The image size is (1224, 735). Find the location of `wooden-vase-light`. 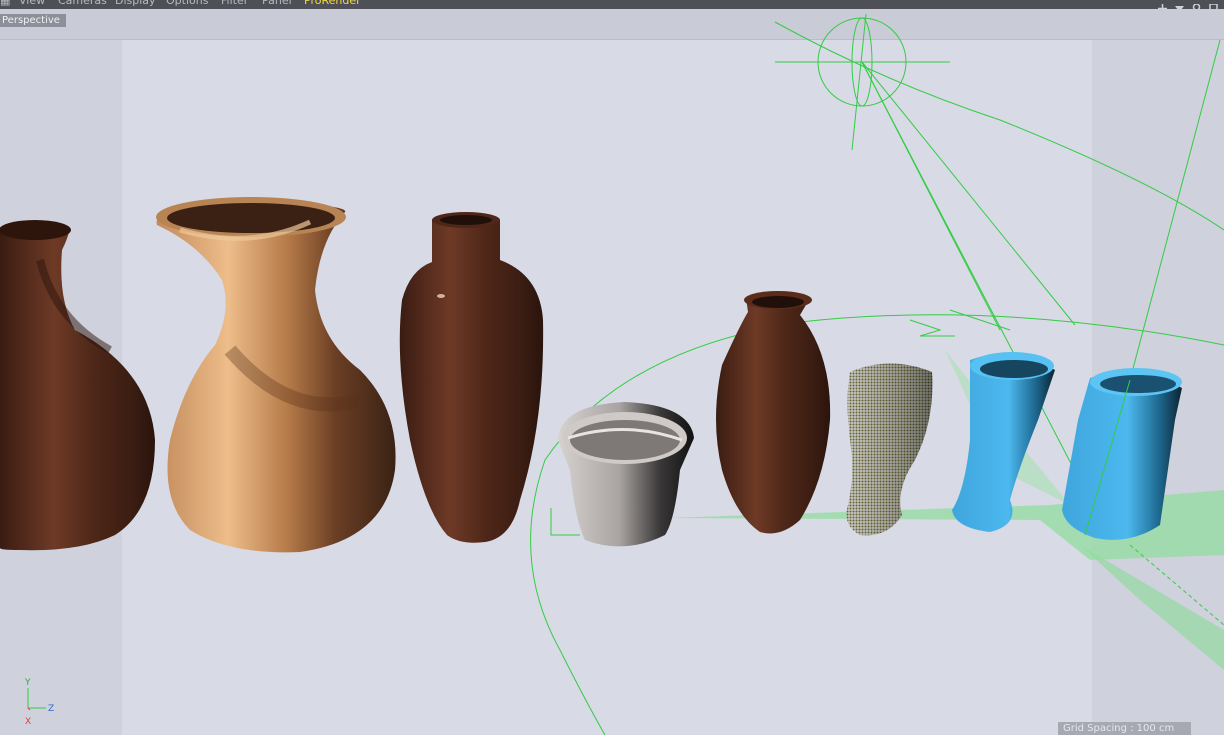

wooden-vase-light is located at coordinates (276, 375).